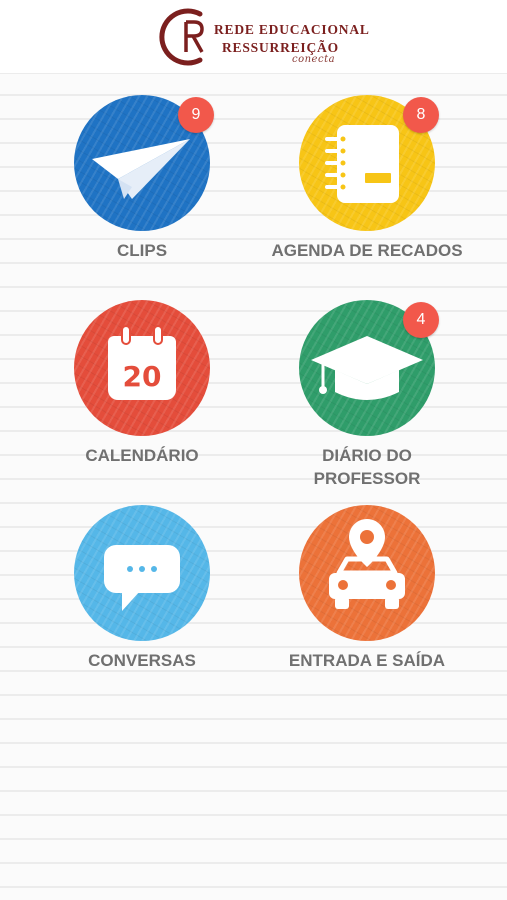  I want to click on calendar-day-number: 20, so click(142, 376).